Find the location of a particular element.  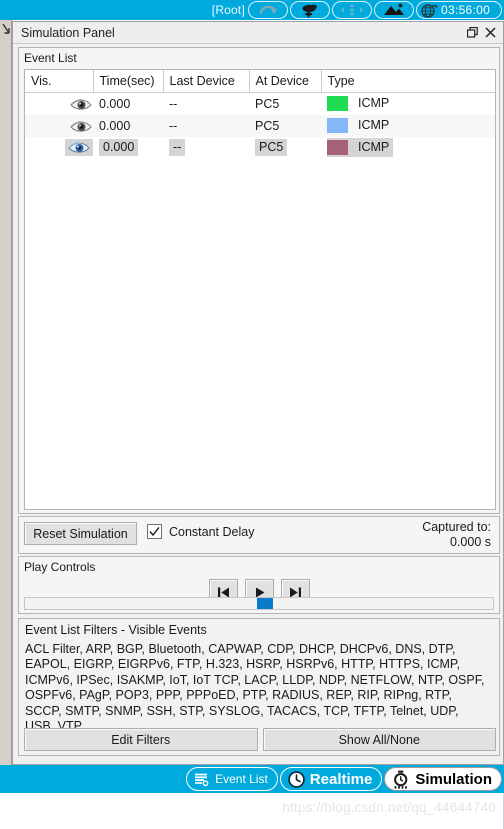

show-all-none-button: Show All/None is located at coordinates (379, 739).